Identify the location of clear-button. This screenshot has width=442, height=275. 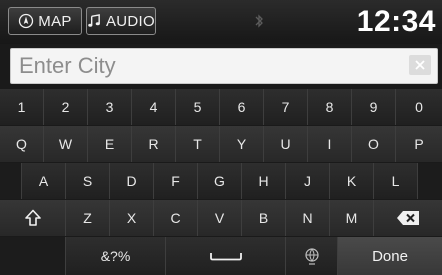
(420, 65).